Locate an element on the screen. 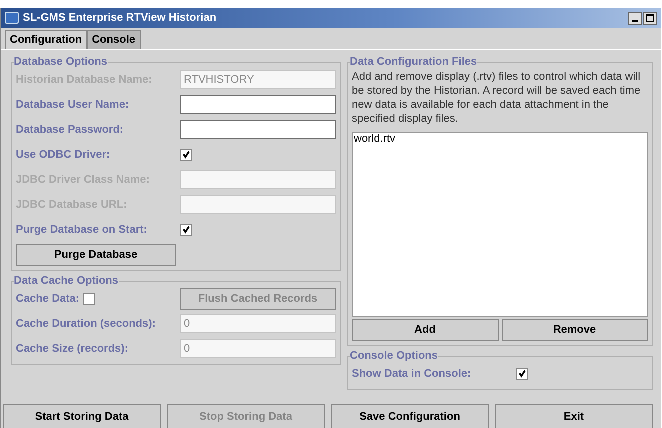 Image resolution: width=662 pixels, height=428 pixels. checkbox-label: Purge Database on Start: is located at coordinates (82, 230).